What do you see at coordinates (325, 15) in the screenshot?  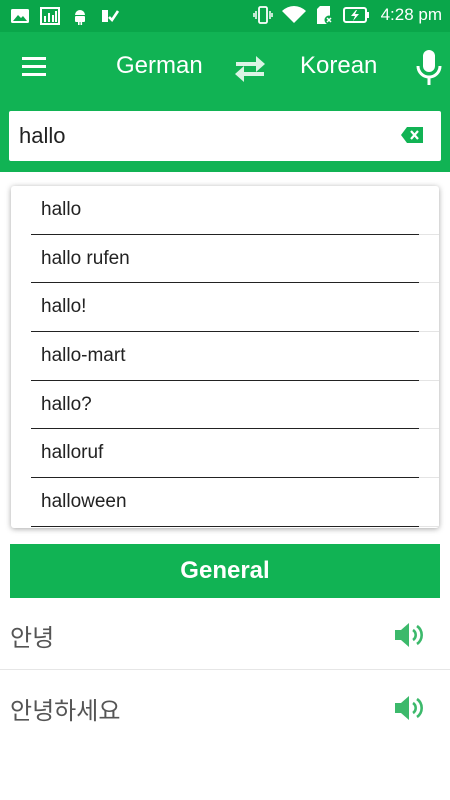 I see `sdcard-icon` at bounding box center [325, 15].